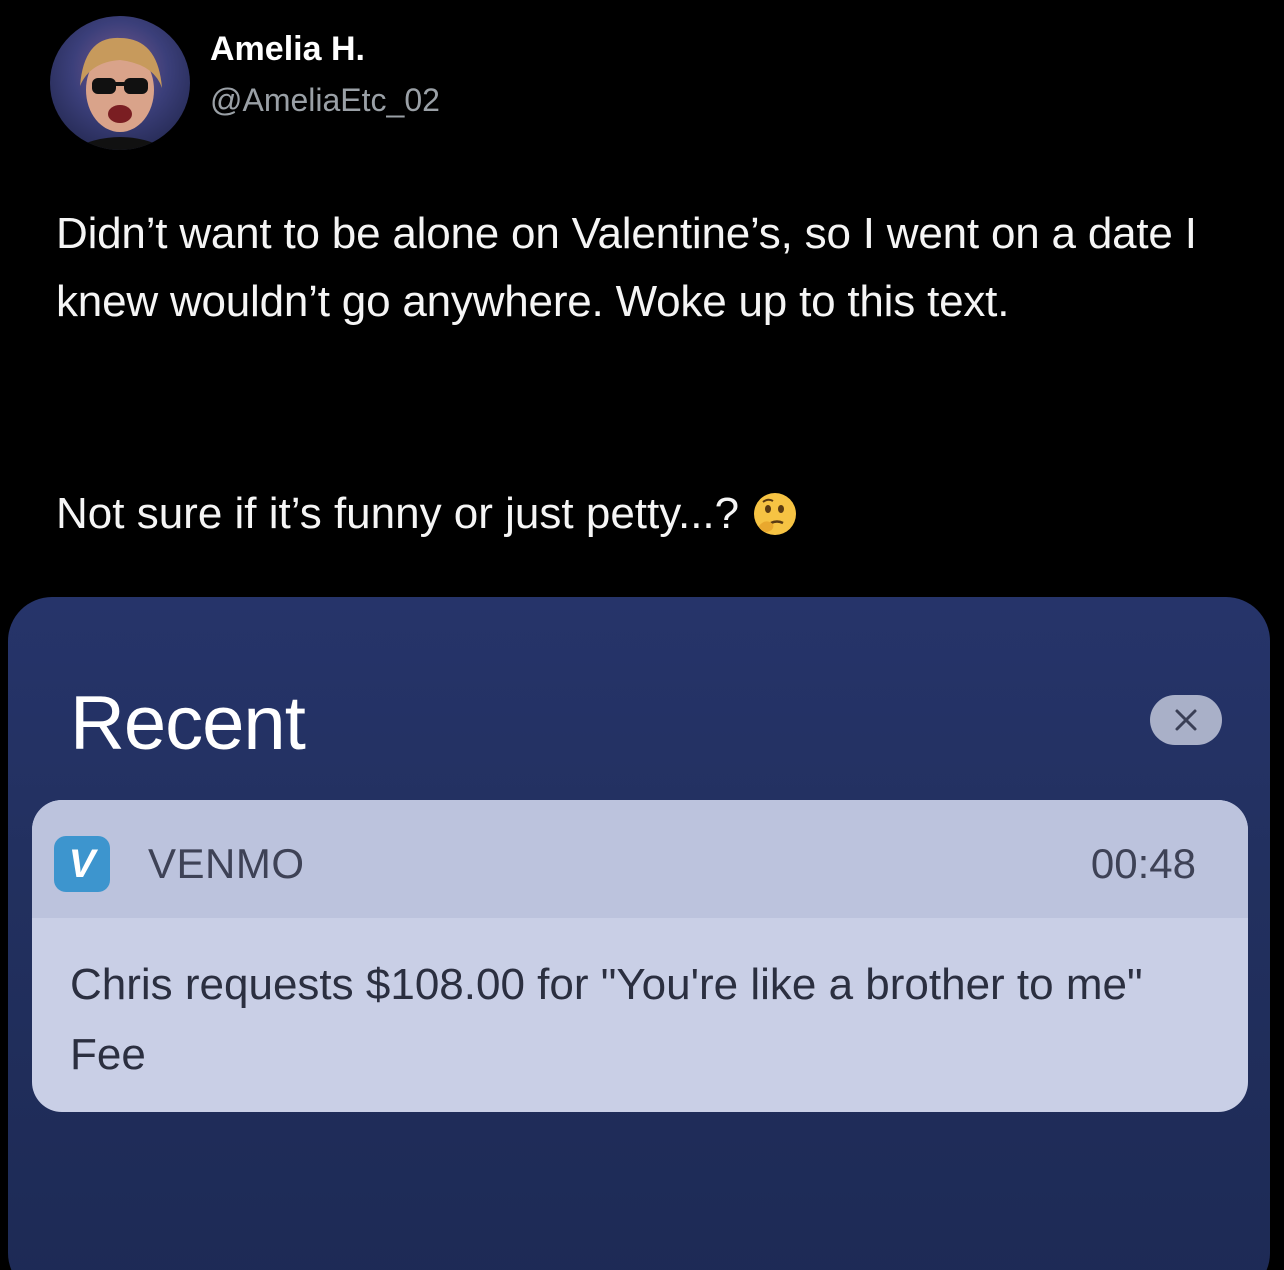 This screenshot has width=1284, height=1270. Describe the element at coordinates (226, 863) in the screenshot. I see `notification-app-name: VENMO` at that location.